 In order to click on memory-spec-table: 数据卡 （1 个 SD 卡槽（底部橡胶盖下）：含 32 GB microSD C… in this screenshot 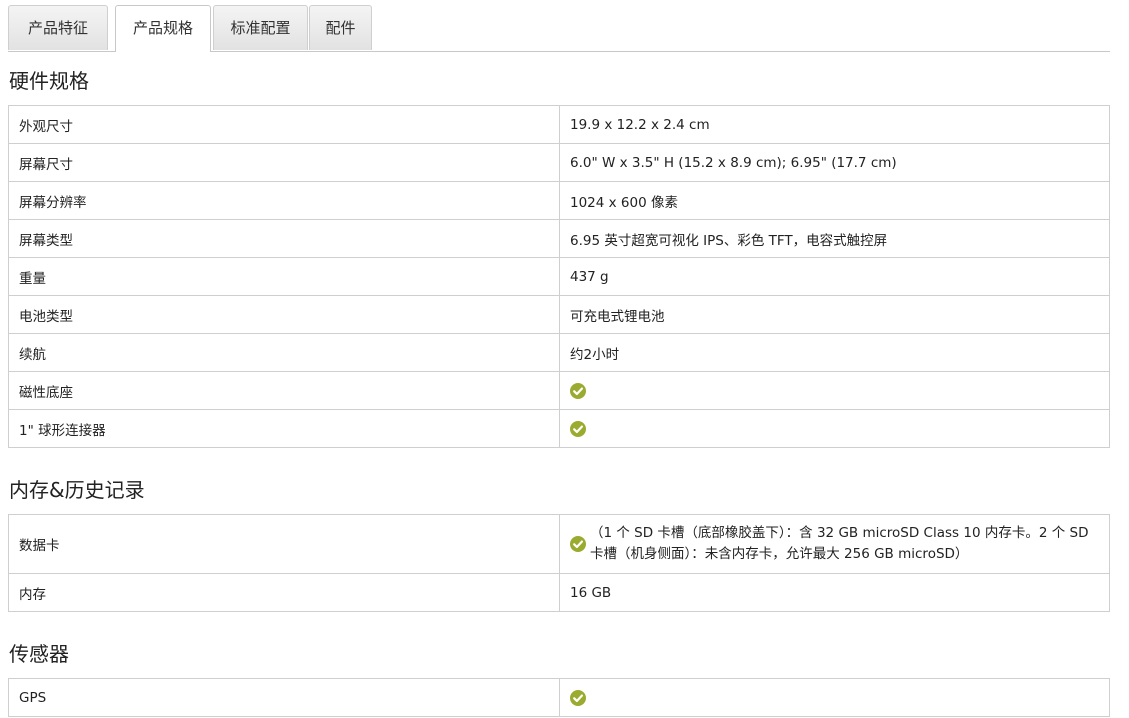, I will do `click(559, 563)`.